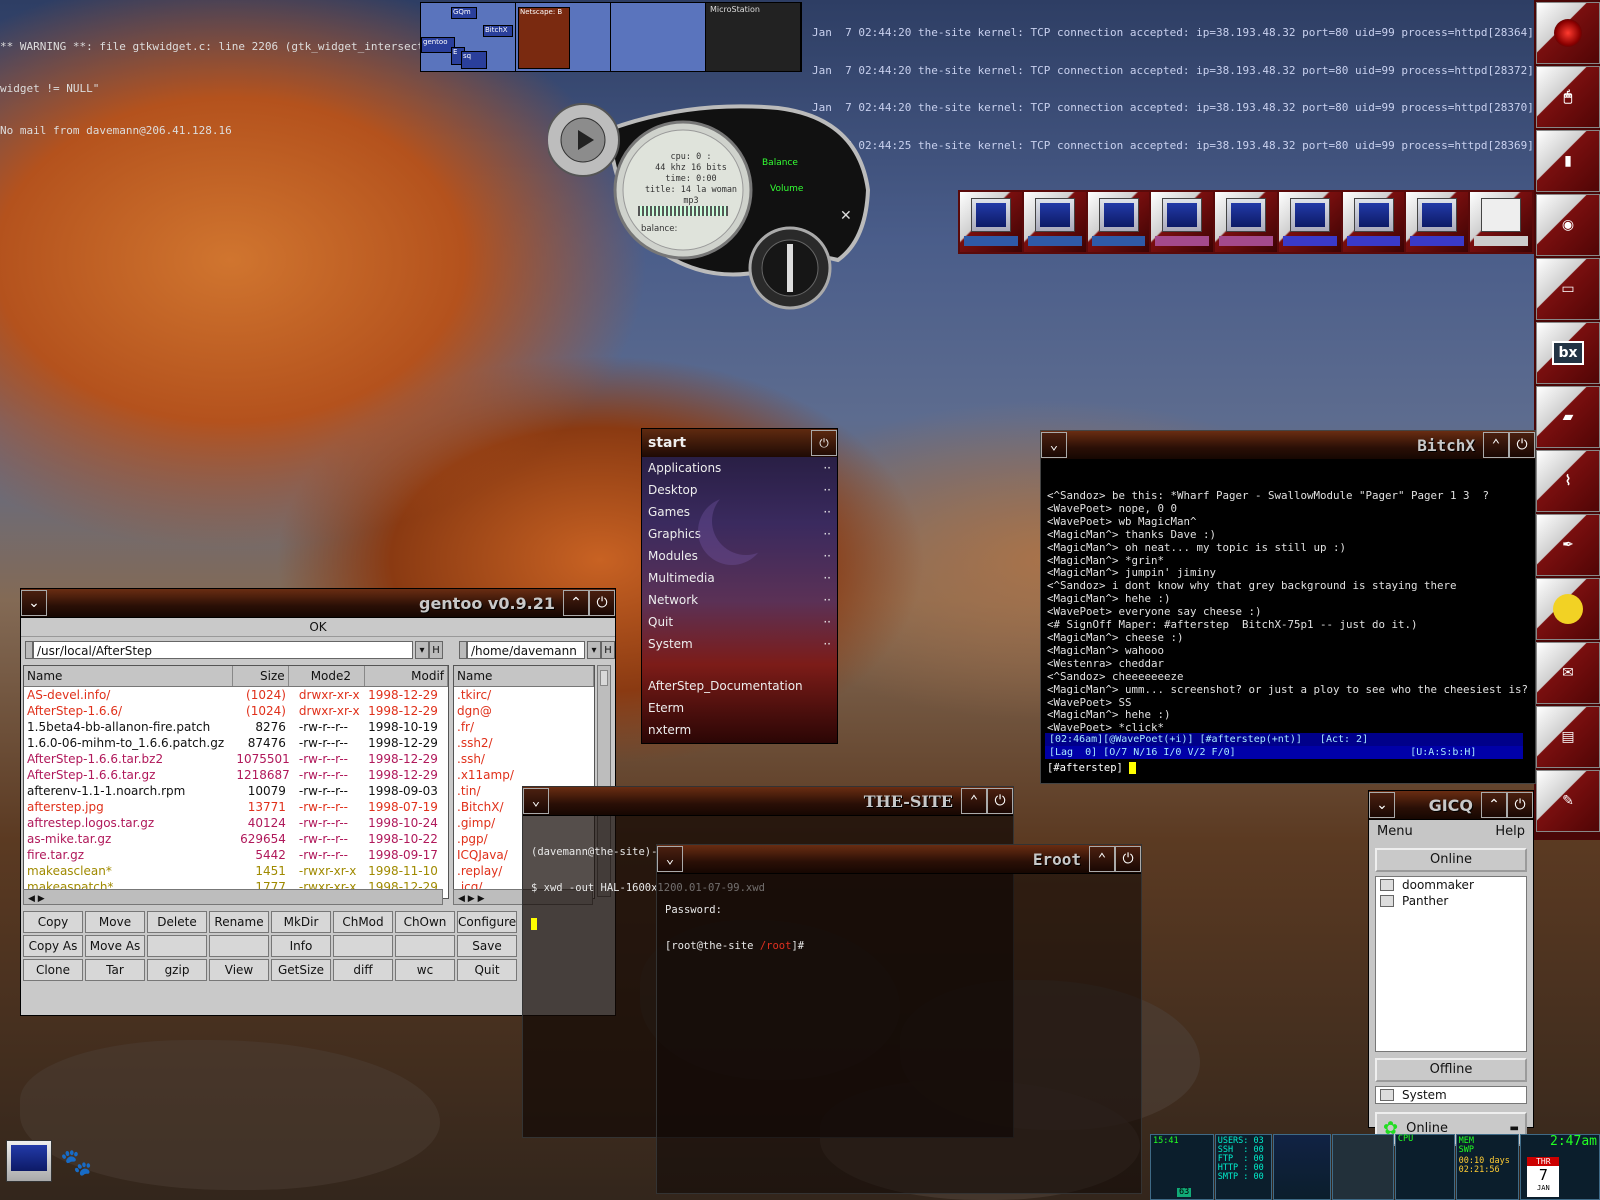 The image size is (1600, 1200). What do you see at coordinates (236, 871) in the screenshot?
I see `file-row: makeasclean* 1451 -rwxr-xr-x 1998-11-10` at bounding box center [236, 871].